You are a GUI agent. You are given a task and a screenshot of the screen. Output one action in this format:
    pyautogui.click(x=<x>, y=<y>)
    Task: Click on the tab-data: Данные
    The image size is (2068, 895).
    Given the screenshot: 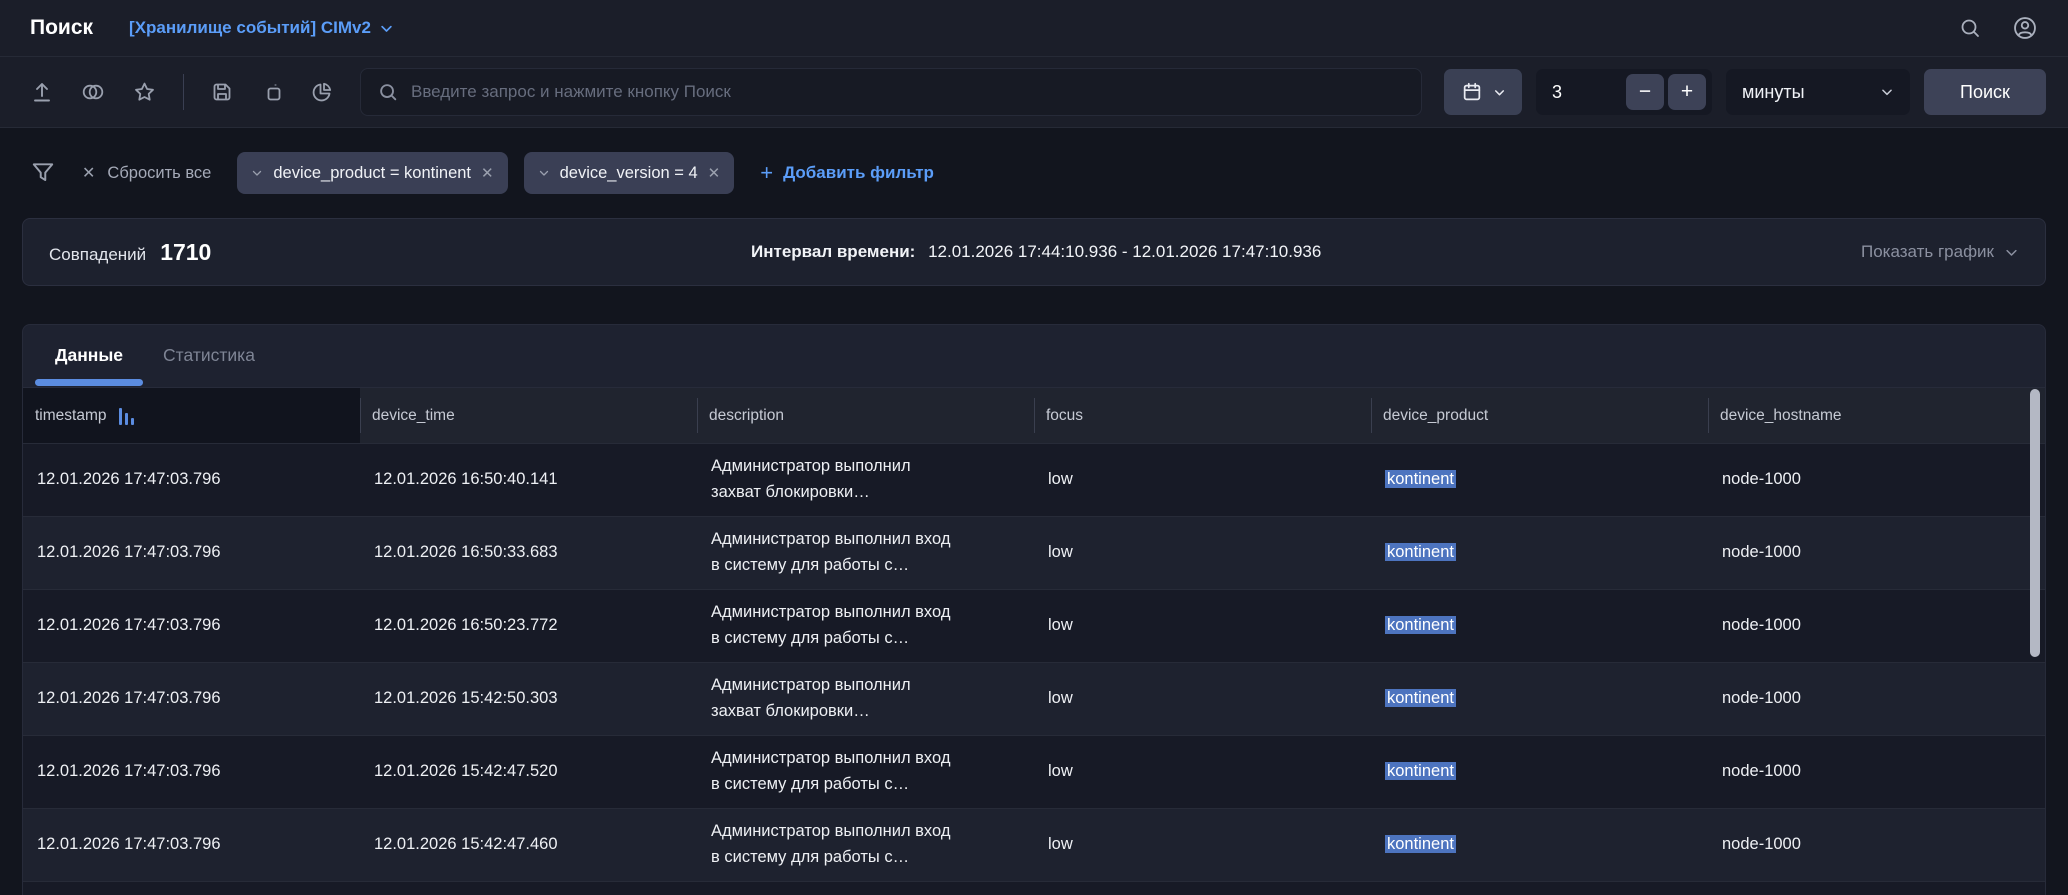 What is the action you would take?
    pyautogui.click(x=89, y=363)
    